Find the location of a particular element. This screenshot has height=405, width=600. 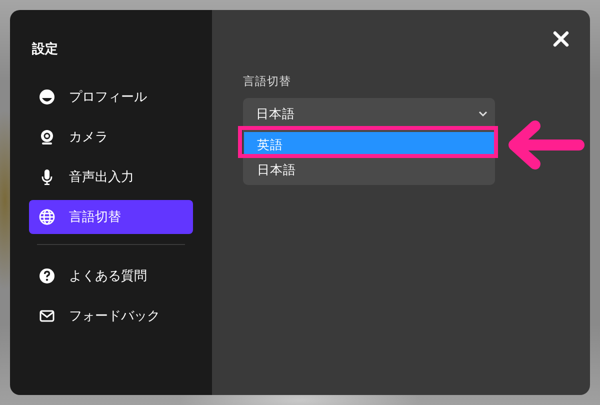

profile-icon is located at coordinates (47, 97).